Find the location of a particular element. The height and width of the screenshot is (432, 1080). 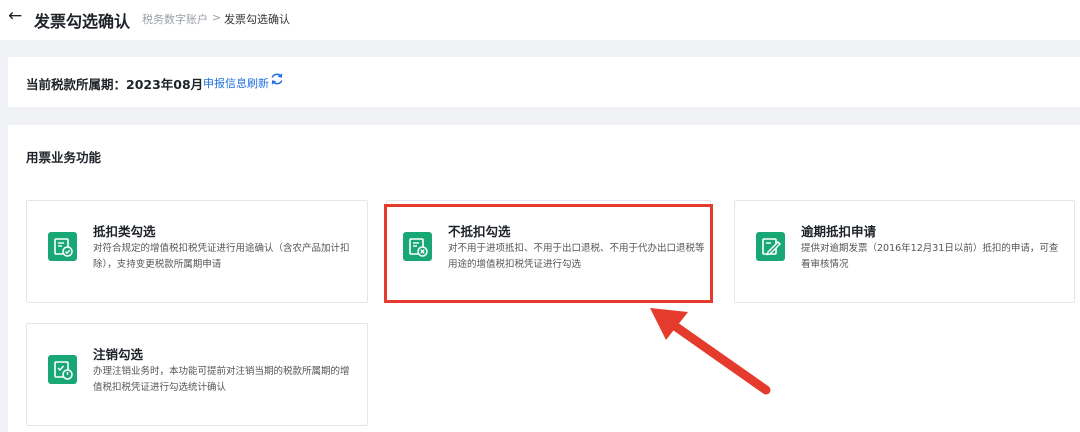

invoice-check-icon is located at coordinates (62, 246).